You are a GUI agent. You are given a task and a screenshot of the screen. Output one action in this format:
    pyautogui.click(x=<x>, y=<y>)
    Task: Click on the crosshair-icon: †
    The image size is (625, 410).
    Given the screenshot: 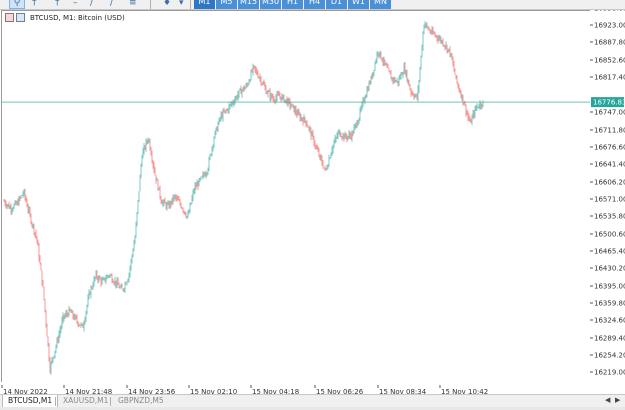 What is the action you would take?
    pyautogui.click(x=34, y=4)
    